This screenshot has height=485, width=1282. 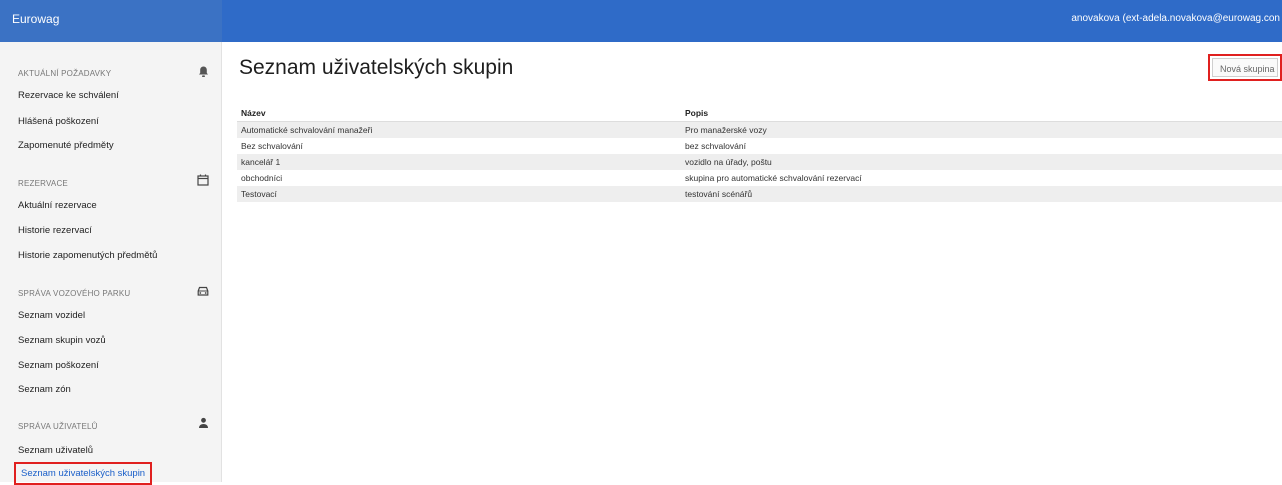 What do you see at coordinates (58, 426) in the screenshot?
I see `section-title-user-management: SPRÁVA UŽIVATELŮ` at bounding box center [58, 426].